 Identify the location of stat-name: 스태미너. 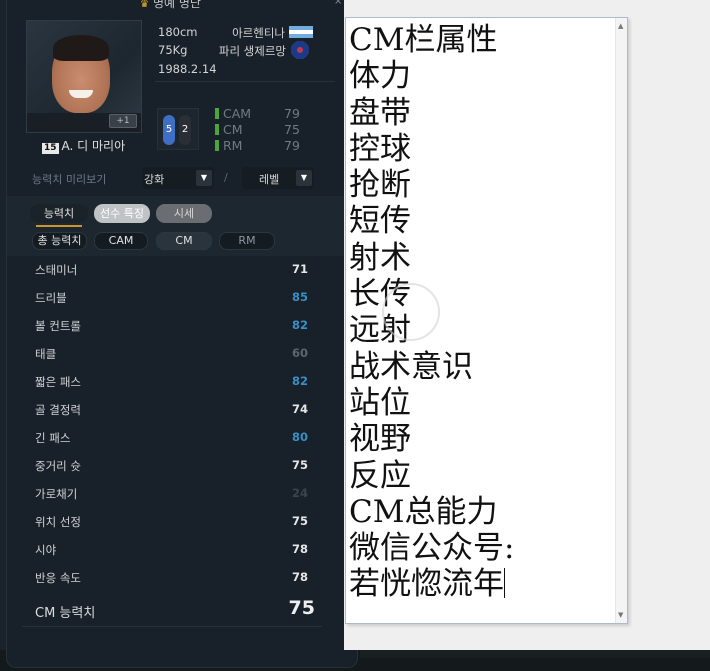
(56, 270).